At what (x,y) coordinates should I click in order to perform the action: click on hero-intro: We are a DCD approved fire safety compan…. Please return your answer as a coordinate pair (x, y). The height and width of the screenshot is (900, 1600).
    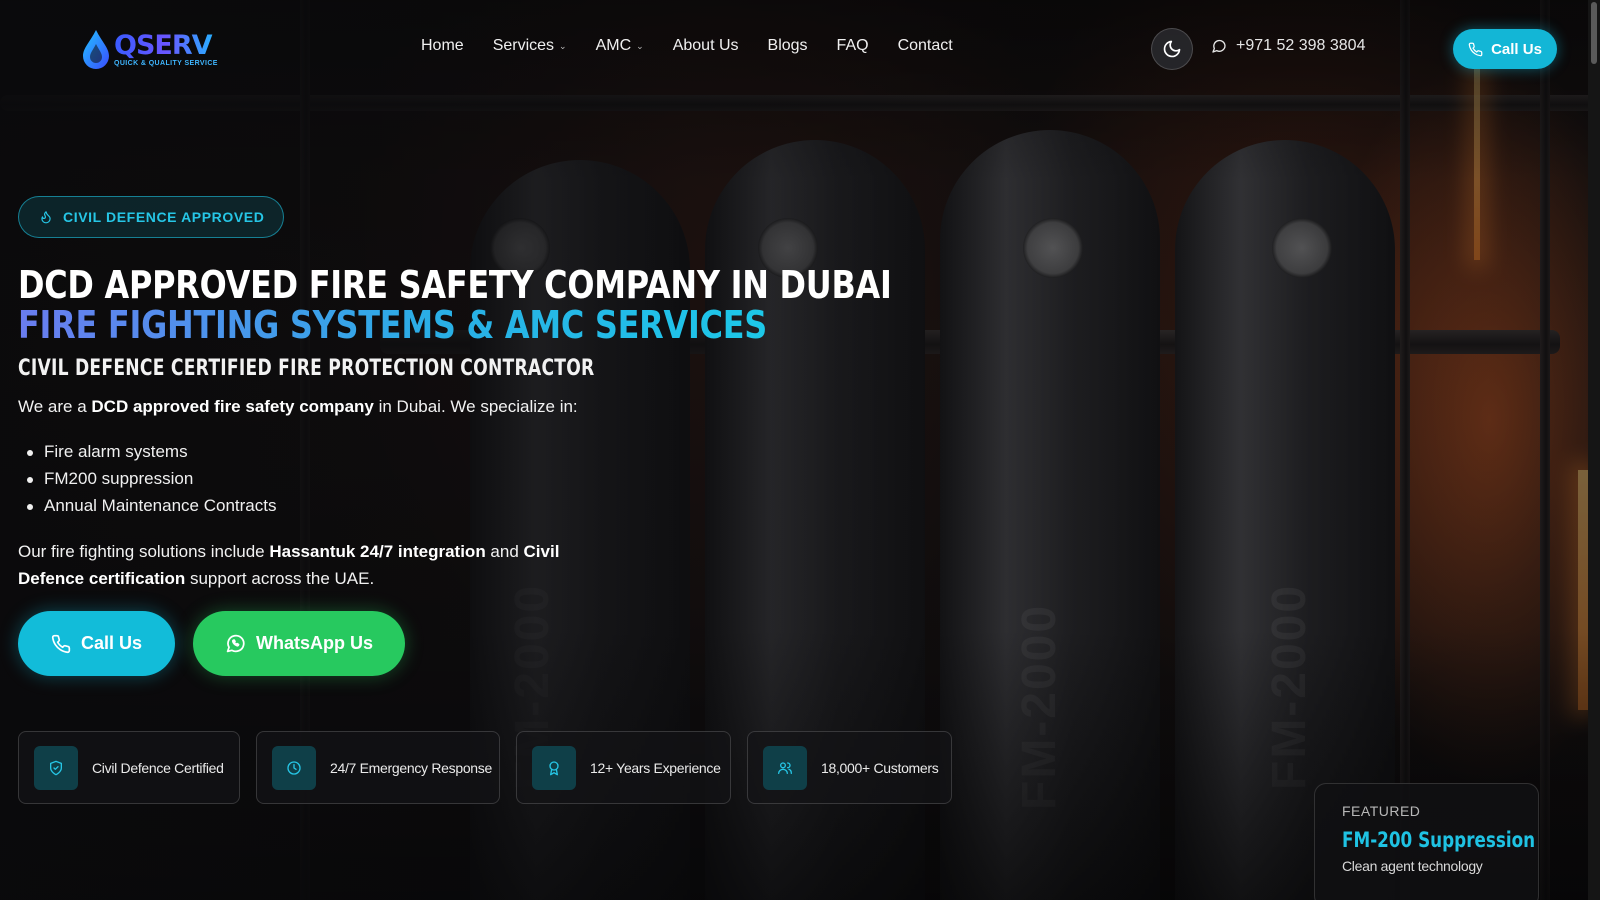
    Looking at the image, I should click on (298, 407).